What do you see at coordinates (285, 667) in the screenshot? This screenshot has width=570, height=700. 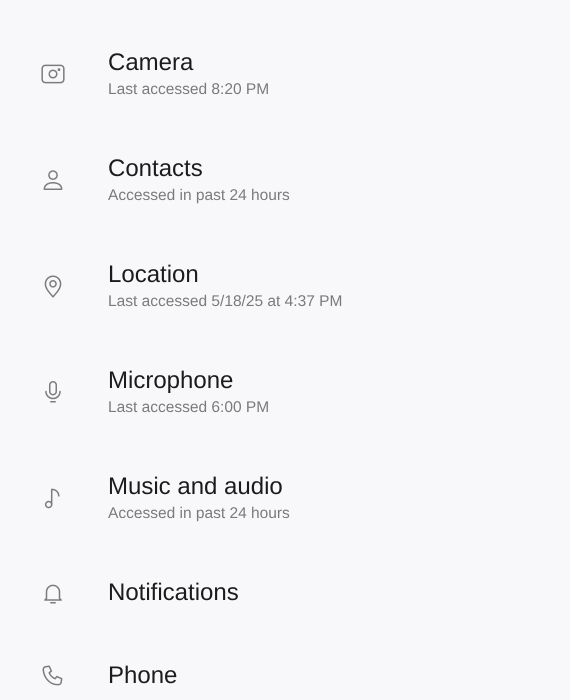 I see `permission-item: Phone` at bounding box center [285, 667].